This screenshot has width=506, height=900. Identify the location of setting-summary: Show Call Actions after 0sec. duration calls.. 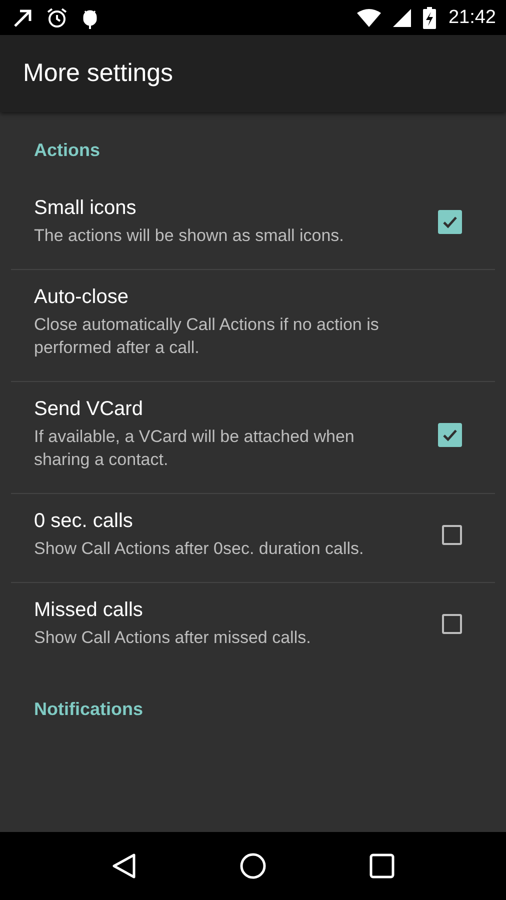
(199, 549).